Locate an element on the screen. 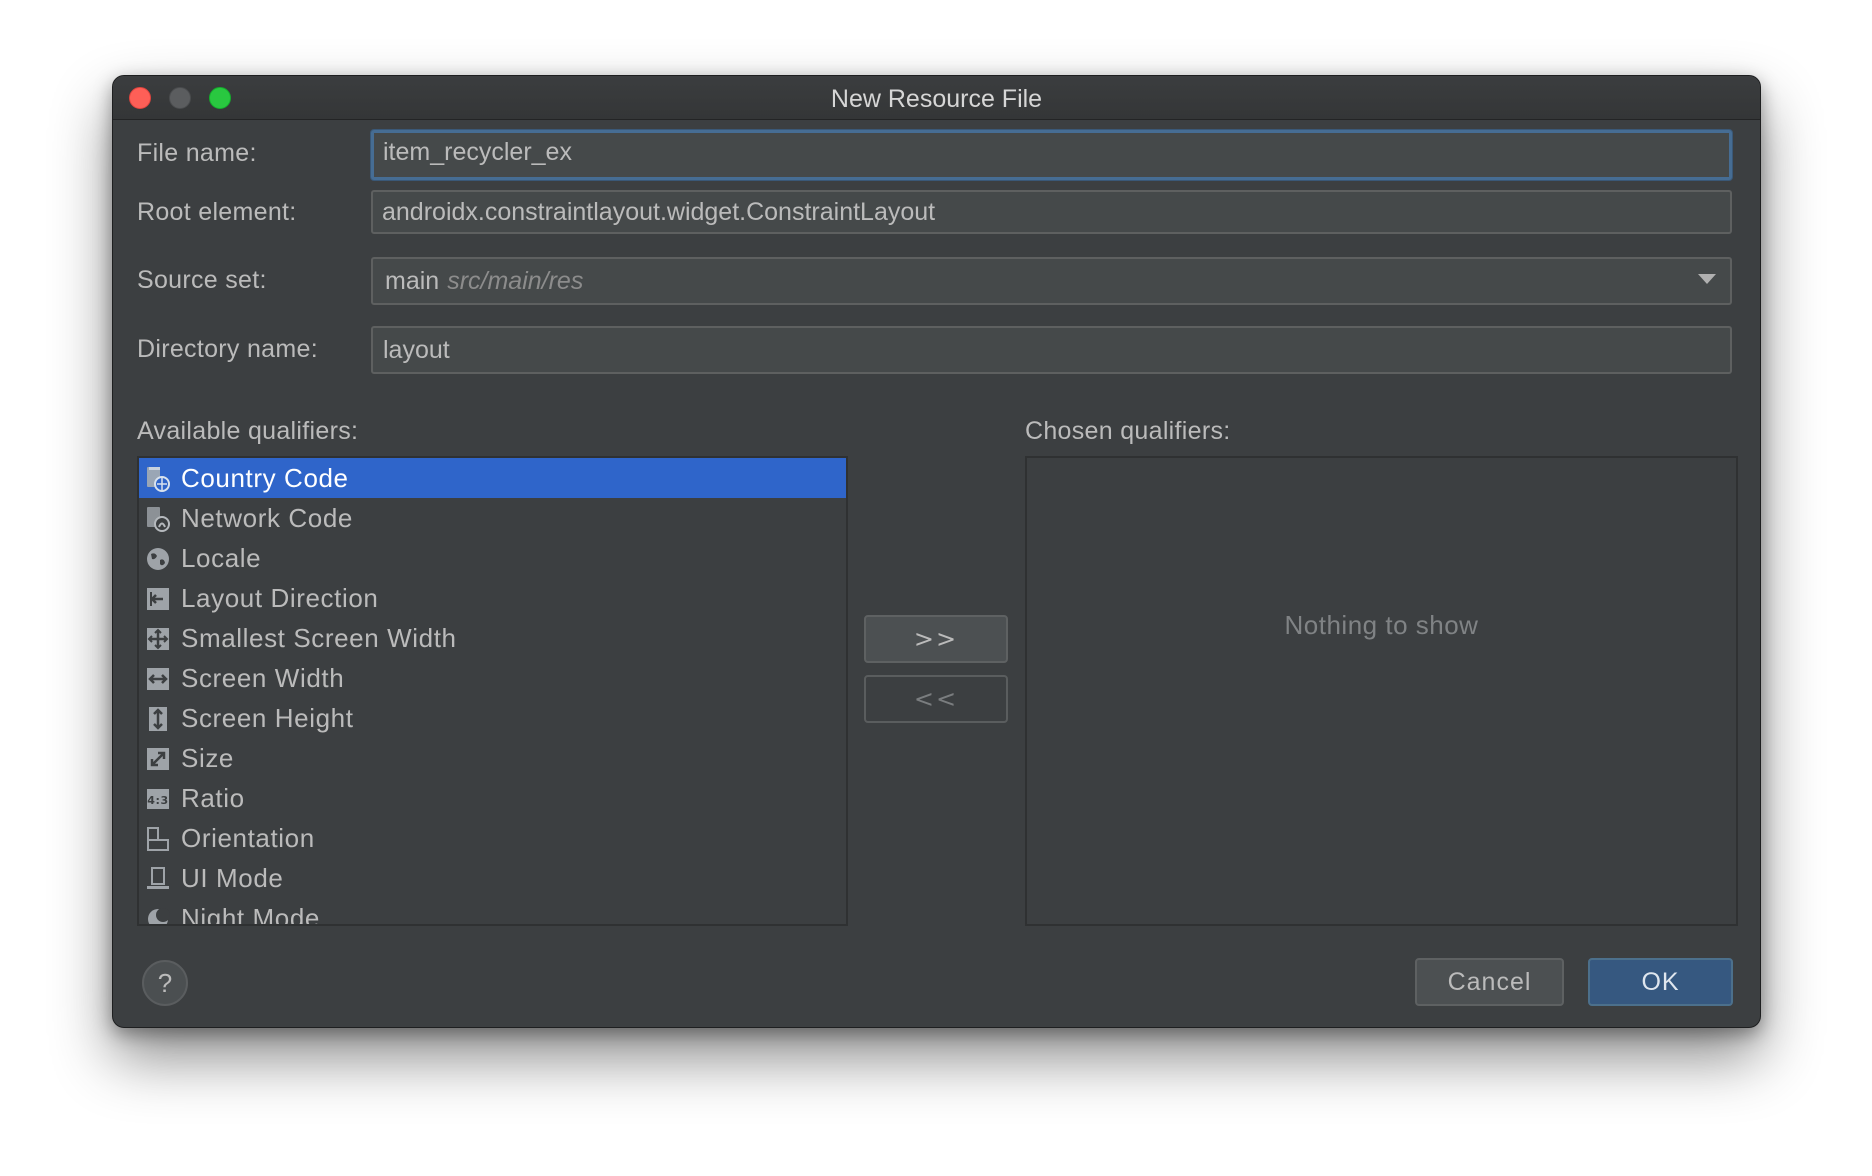 The width and height of the screenshot is (1872, 1176). list-item-label: Night Mode is located at coordinates (250, 914).